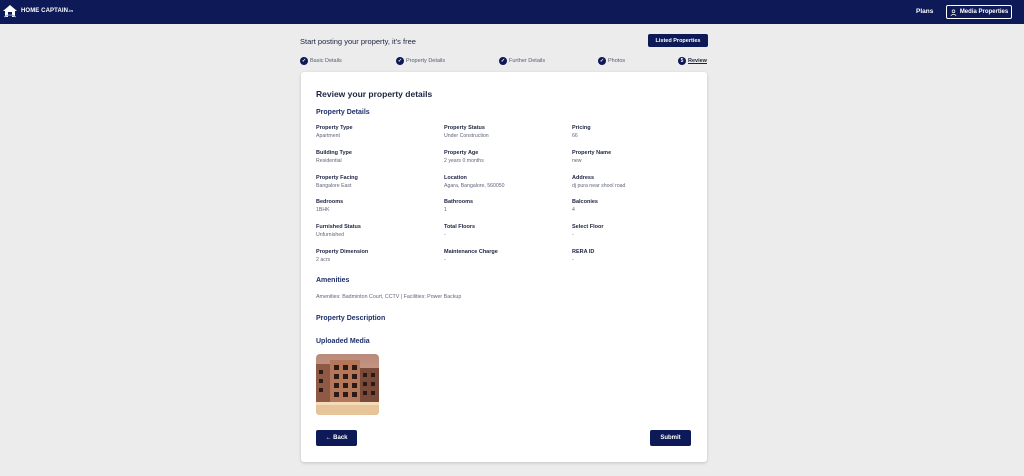 This screenshot has height=476, width=1024. Describe the element at coordinates (599, 182) in the screenshot. I see `field-address: Address dj pura near shool road` at that location.